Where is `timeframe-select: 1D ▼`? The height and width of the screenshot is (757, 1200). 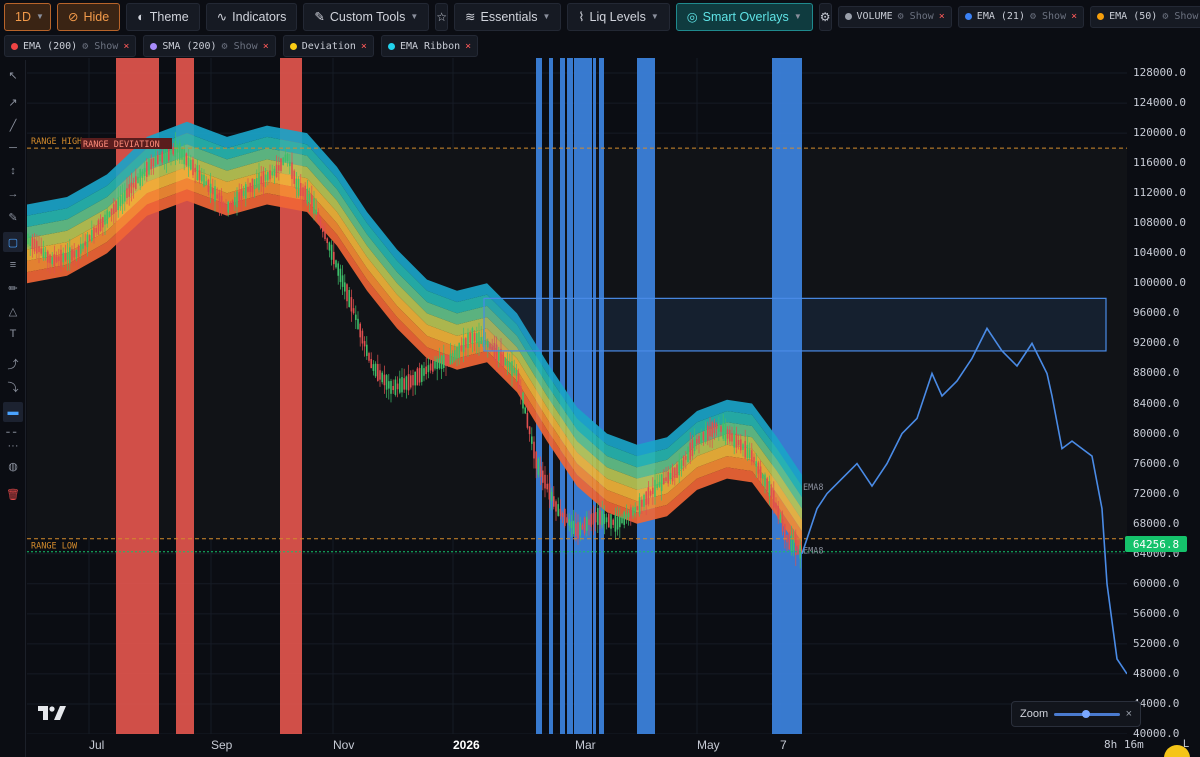 timeframe-select: 1D ▼ is located at coordinates (27, 16).